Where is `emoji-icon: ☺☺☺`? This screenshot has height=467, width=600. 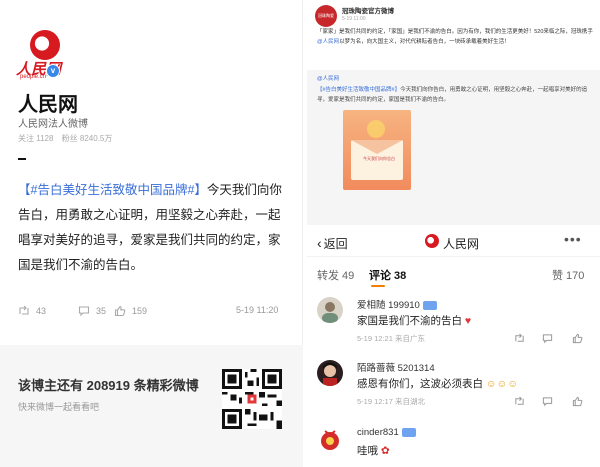 emoji-icon: ☺☺☺ is located at coordinates (502, 384).